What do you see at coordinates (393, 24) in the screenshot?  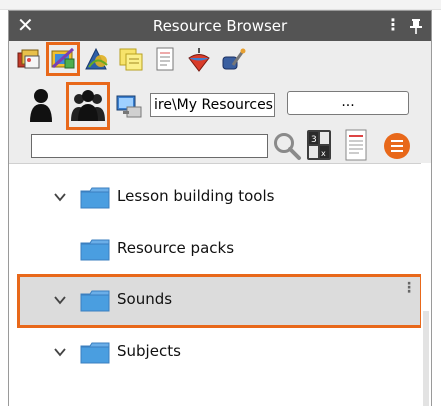 I see `vertical-dots-icon: ⋮` at bounding box center [393, 24].